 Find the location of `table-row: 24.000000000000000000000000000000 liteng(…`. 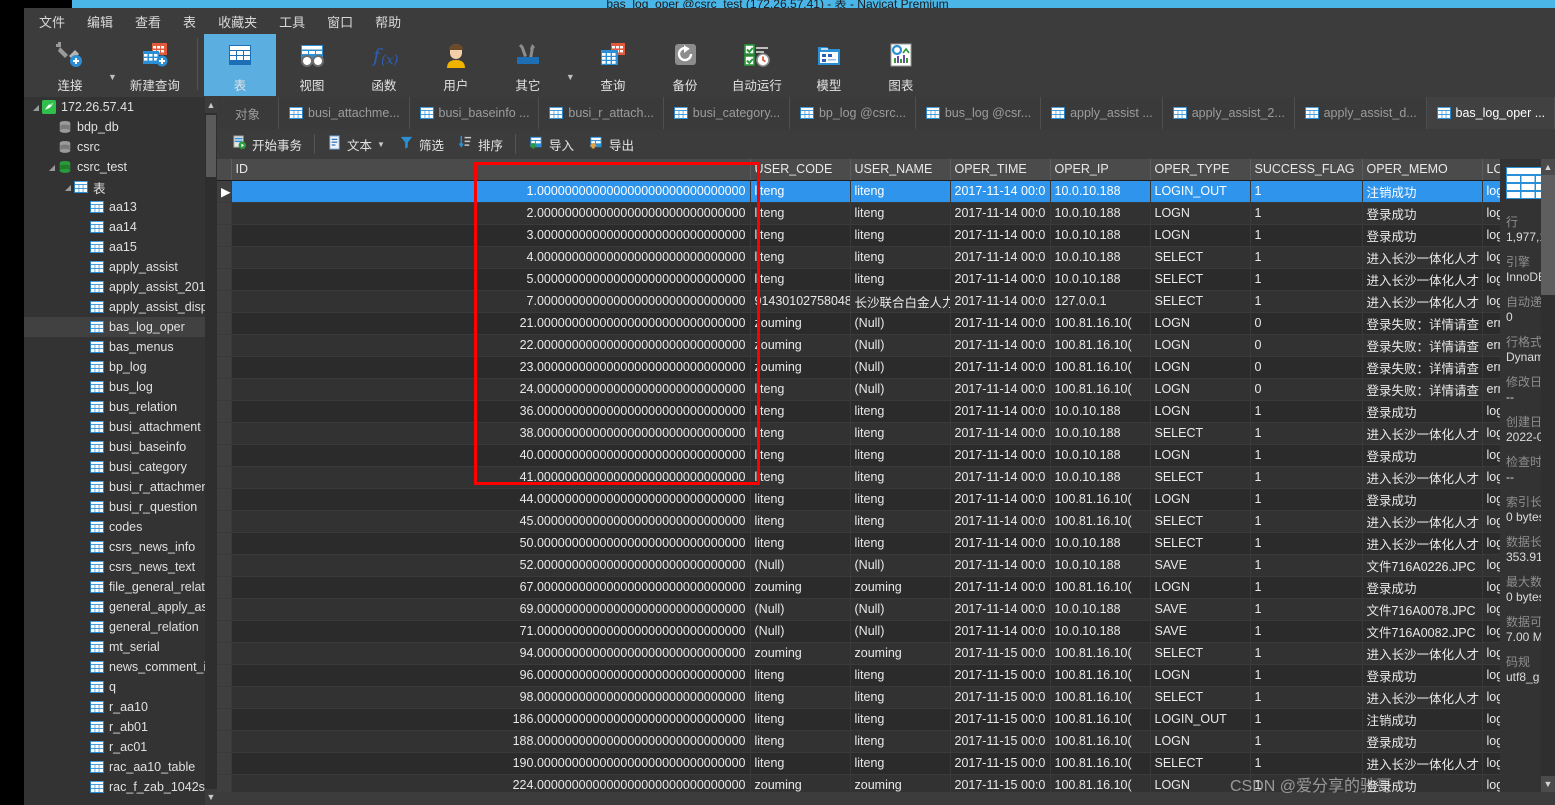

table-row: 24.000000000000000000000000000000 liteng(… is located at coordinates (886, 389).